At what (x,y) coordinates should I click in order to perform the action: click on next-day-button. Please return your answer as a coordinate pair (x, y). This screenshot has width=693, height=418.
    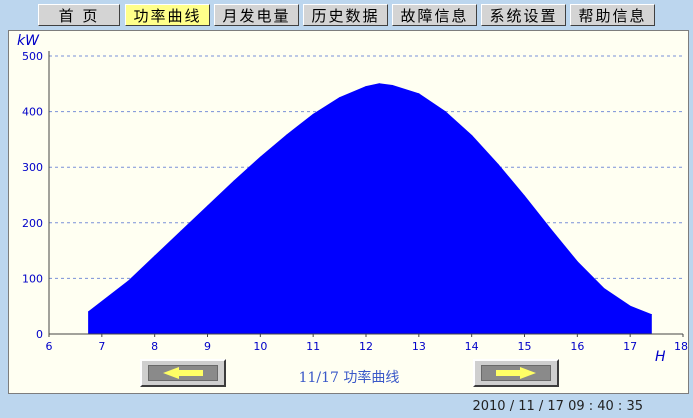
    Looking at the image, I should click on (516, 373).